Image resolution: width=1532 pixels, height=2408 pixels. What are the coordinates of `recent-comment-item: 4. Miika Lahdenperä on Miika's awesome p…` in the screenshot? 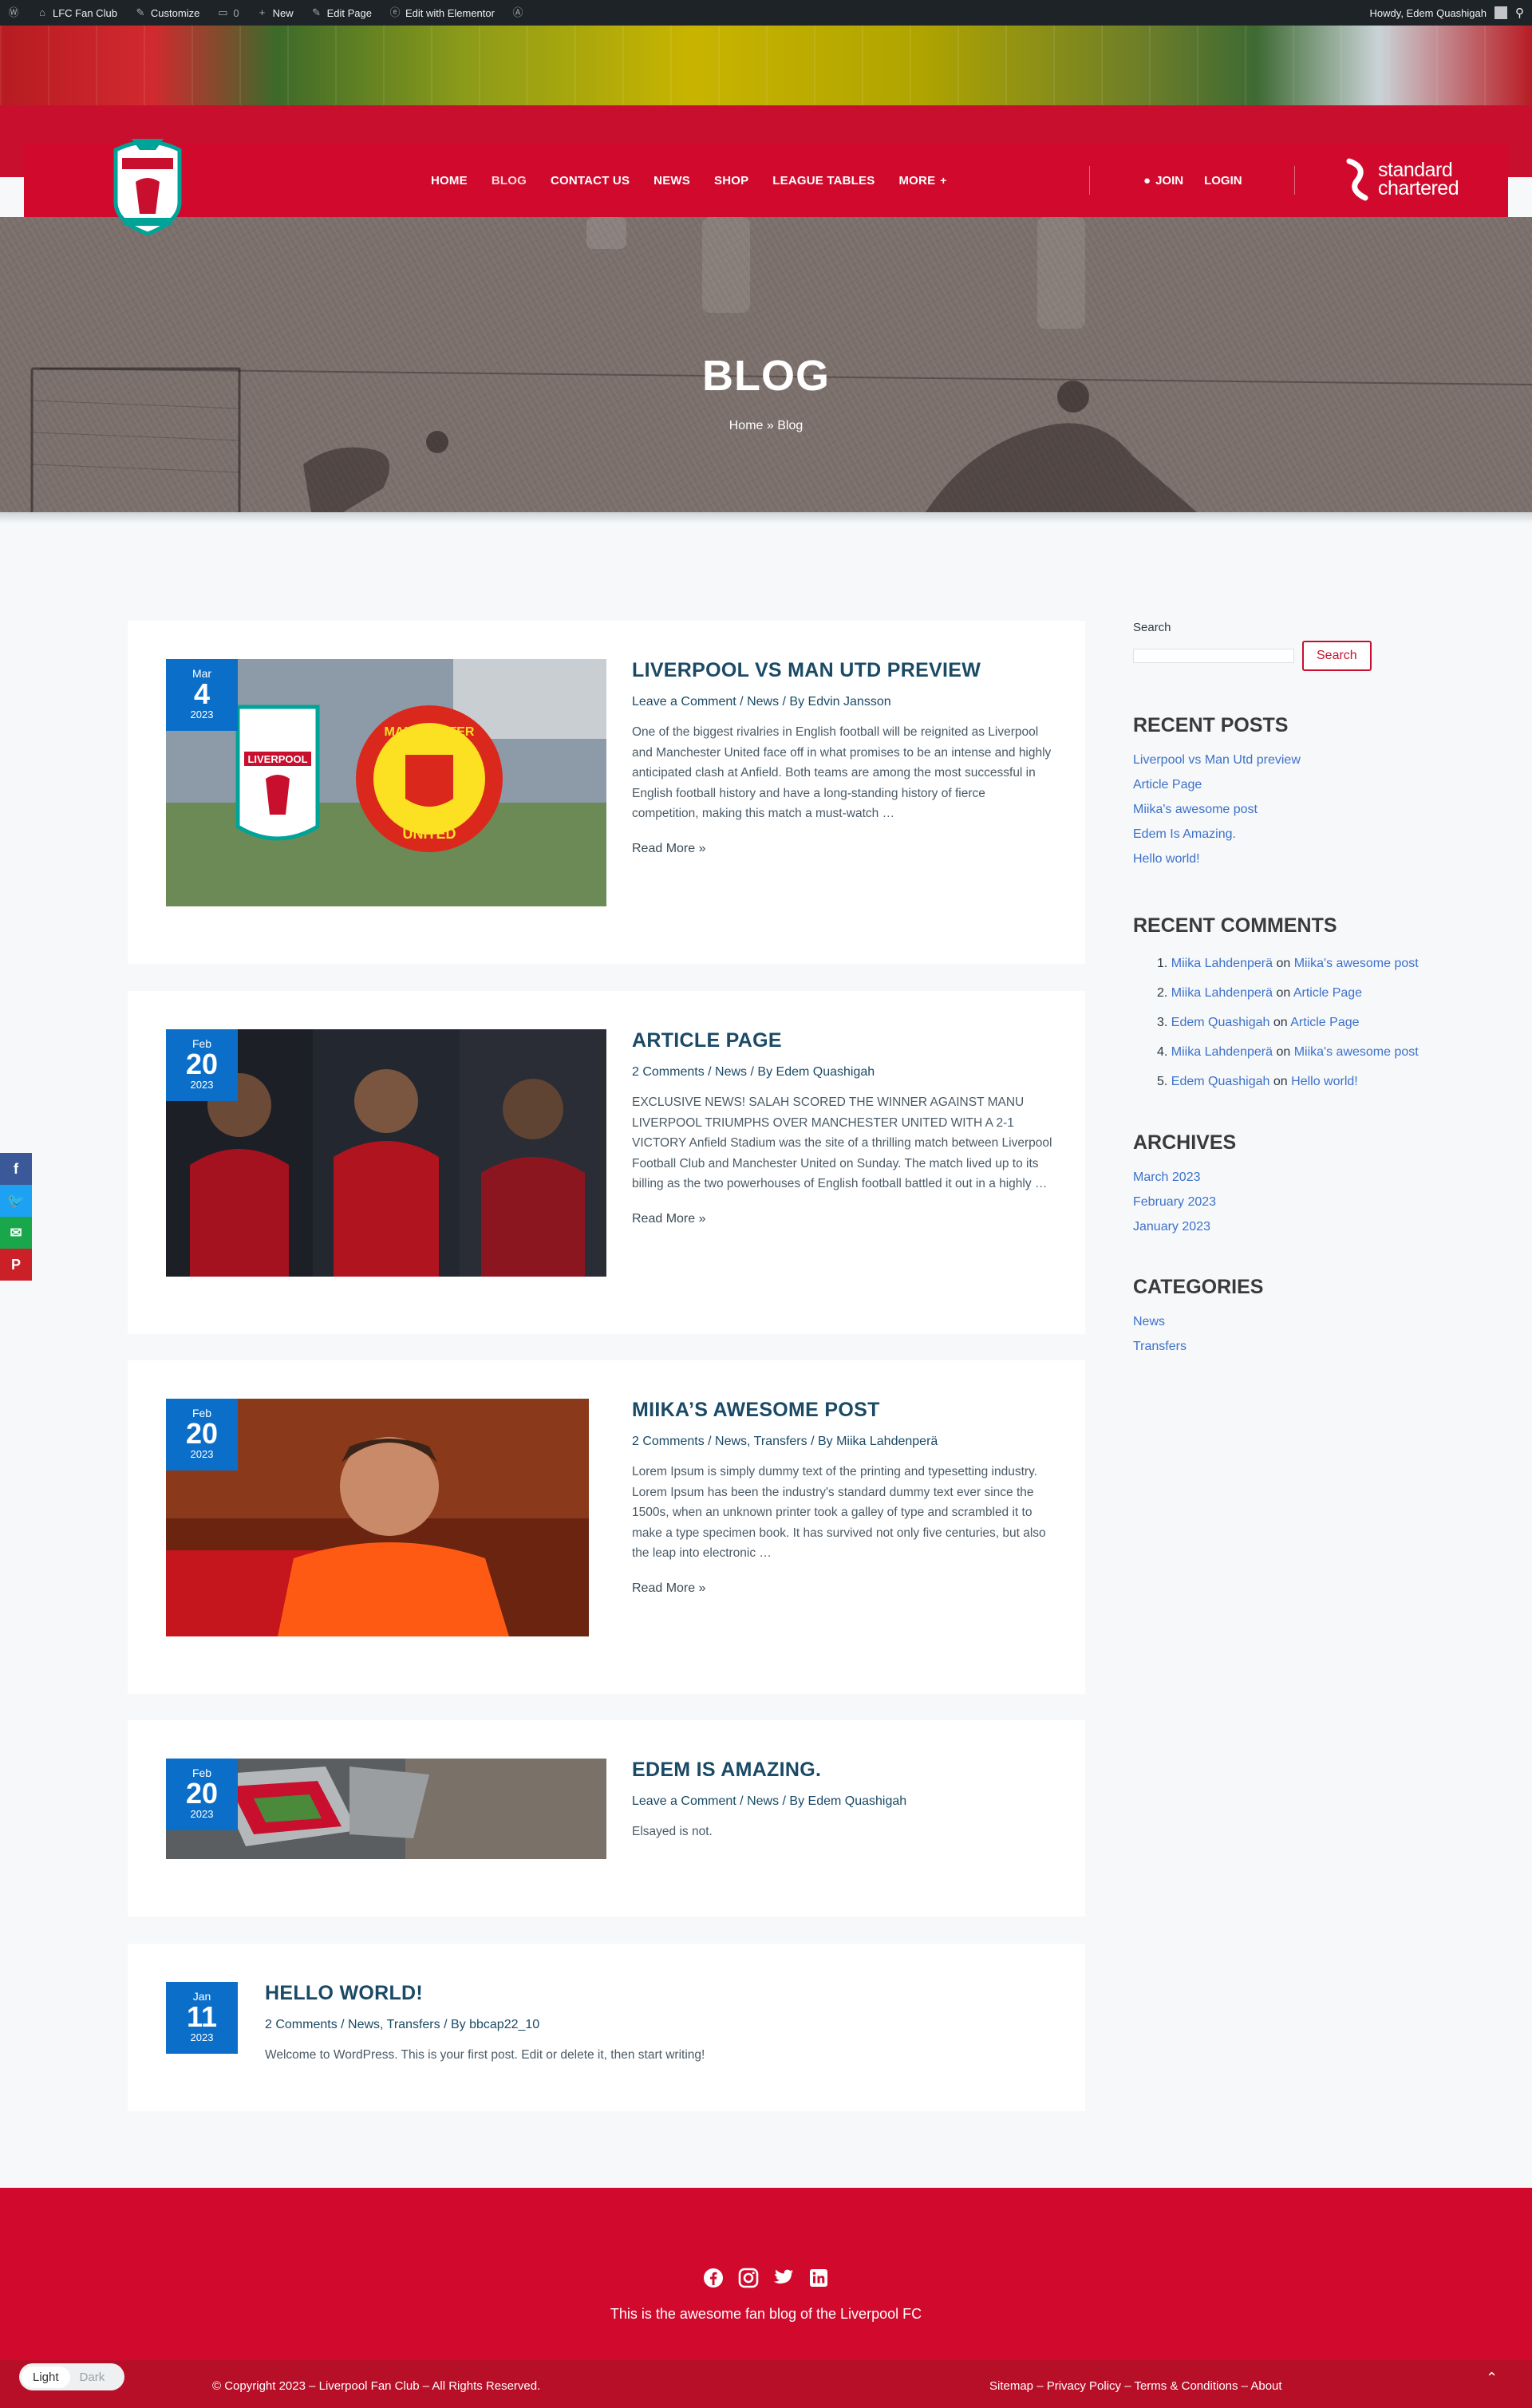 It's located at (1288, 1052).